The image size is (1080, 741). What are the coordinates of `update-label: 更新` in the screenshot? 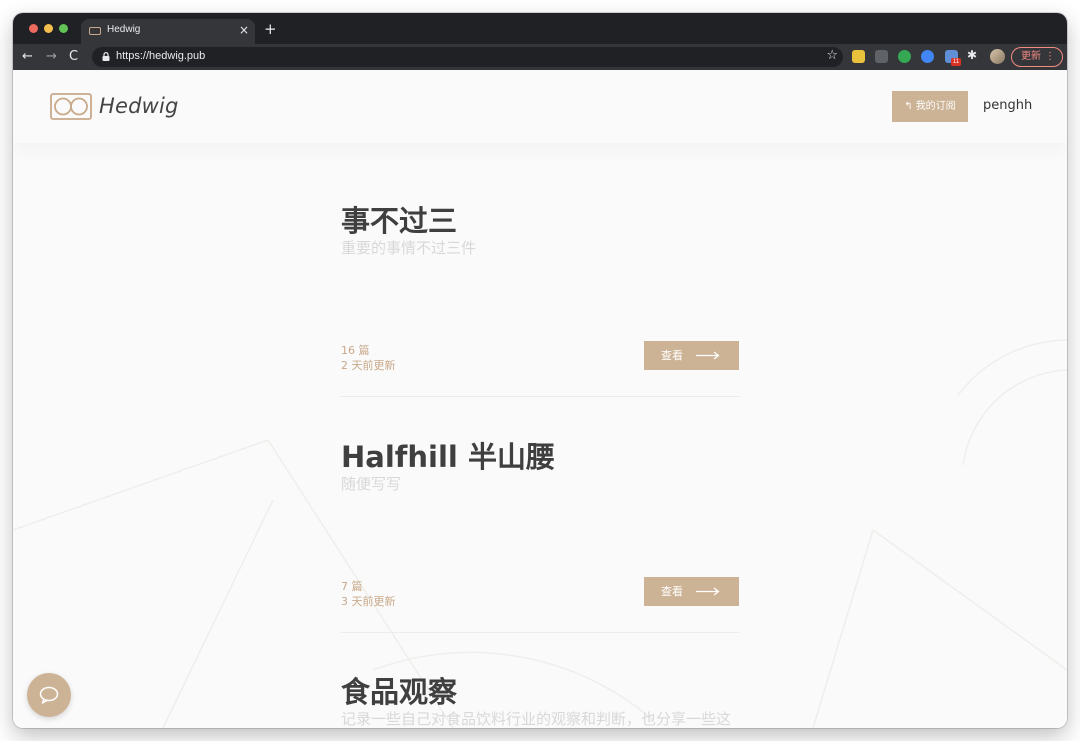 It's located at (1031, 56).